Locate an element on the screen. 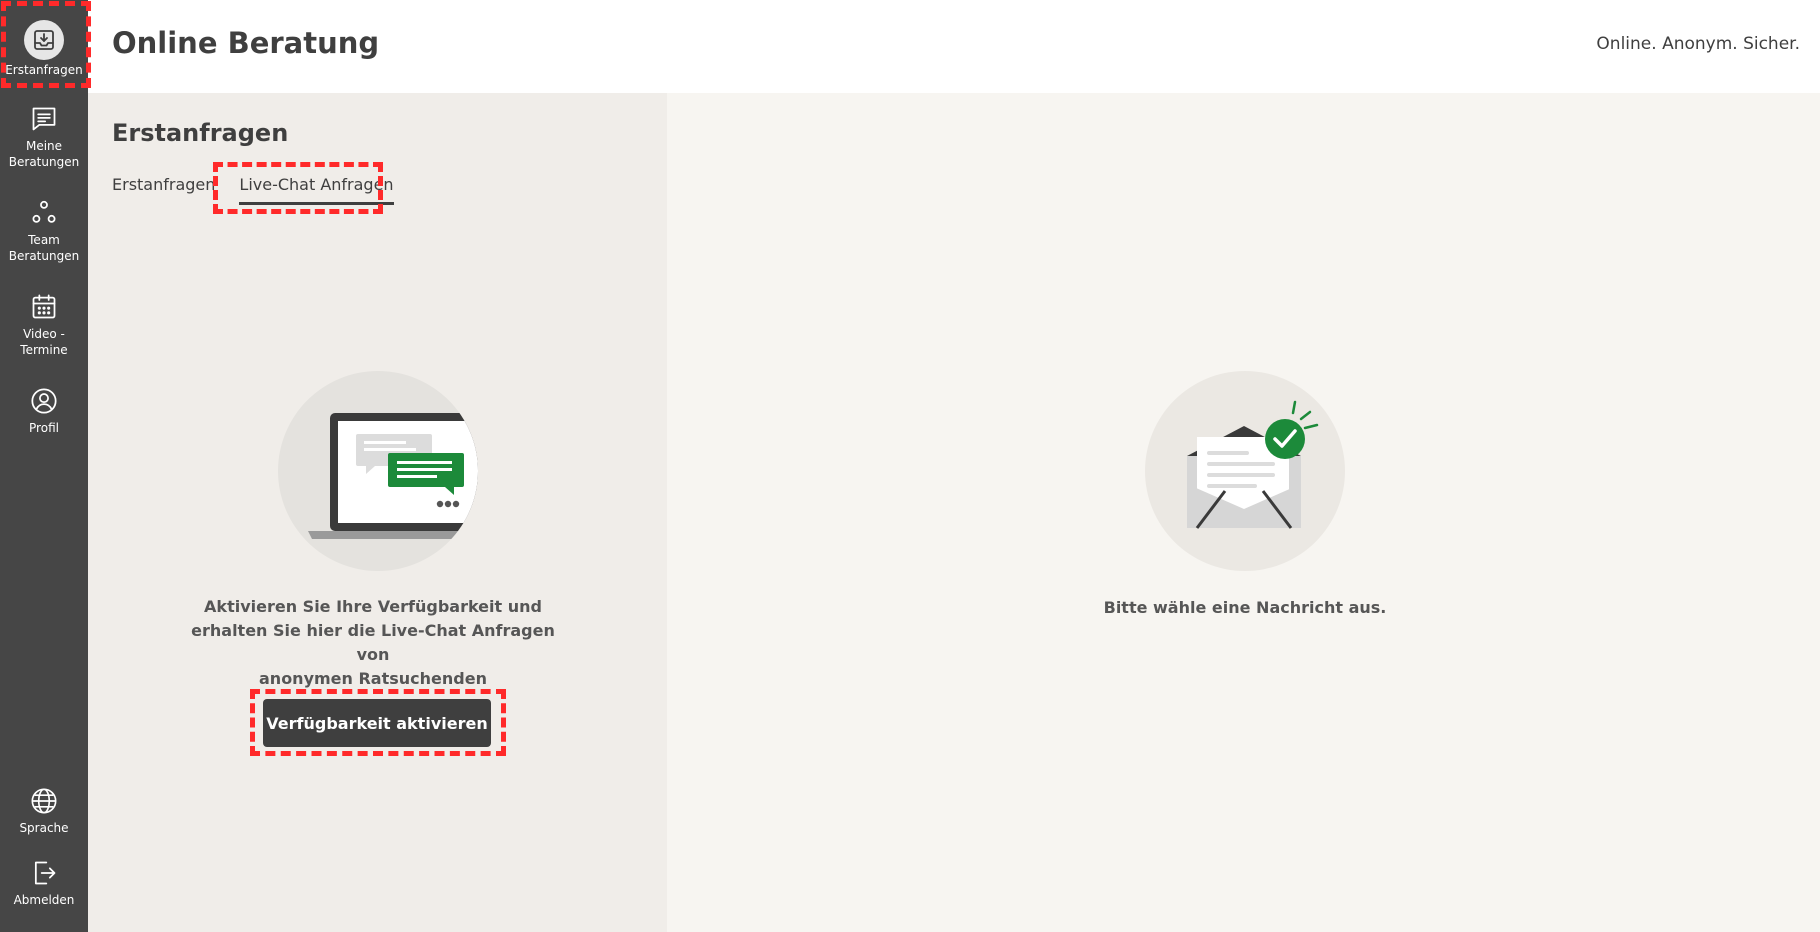  tab-erstanfragen: Erstanfragen is located at coordinates (163, 190).